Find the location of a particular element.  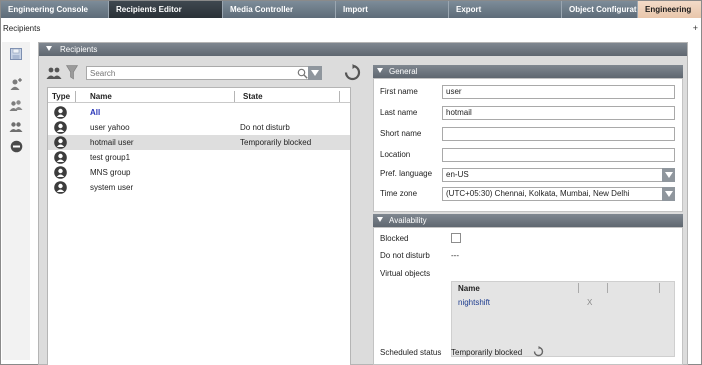

save-icon is located at coordinates (16, 54).